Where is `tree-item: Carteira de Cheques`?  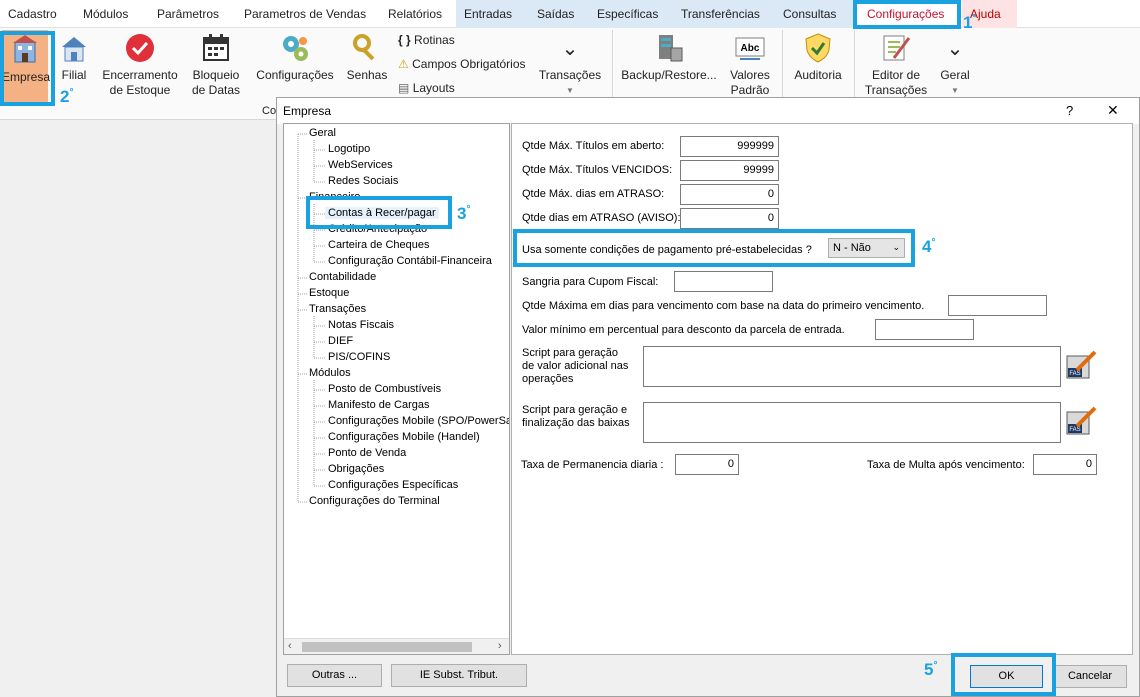 tree-item: Carteira de Cheques is located at coordinates (379, 245).